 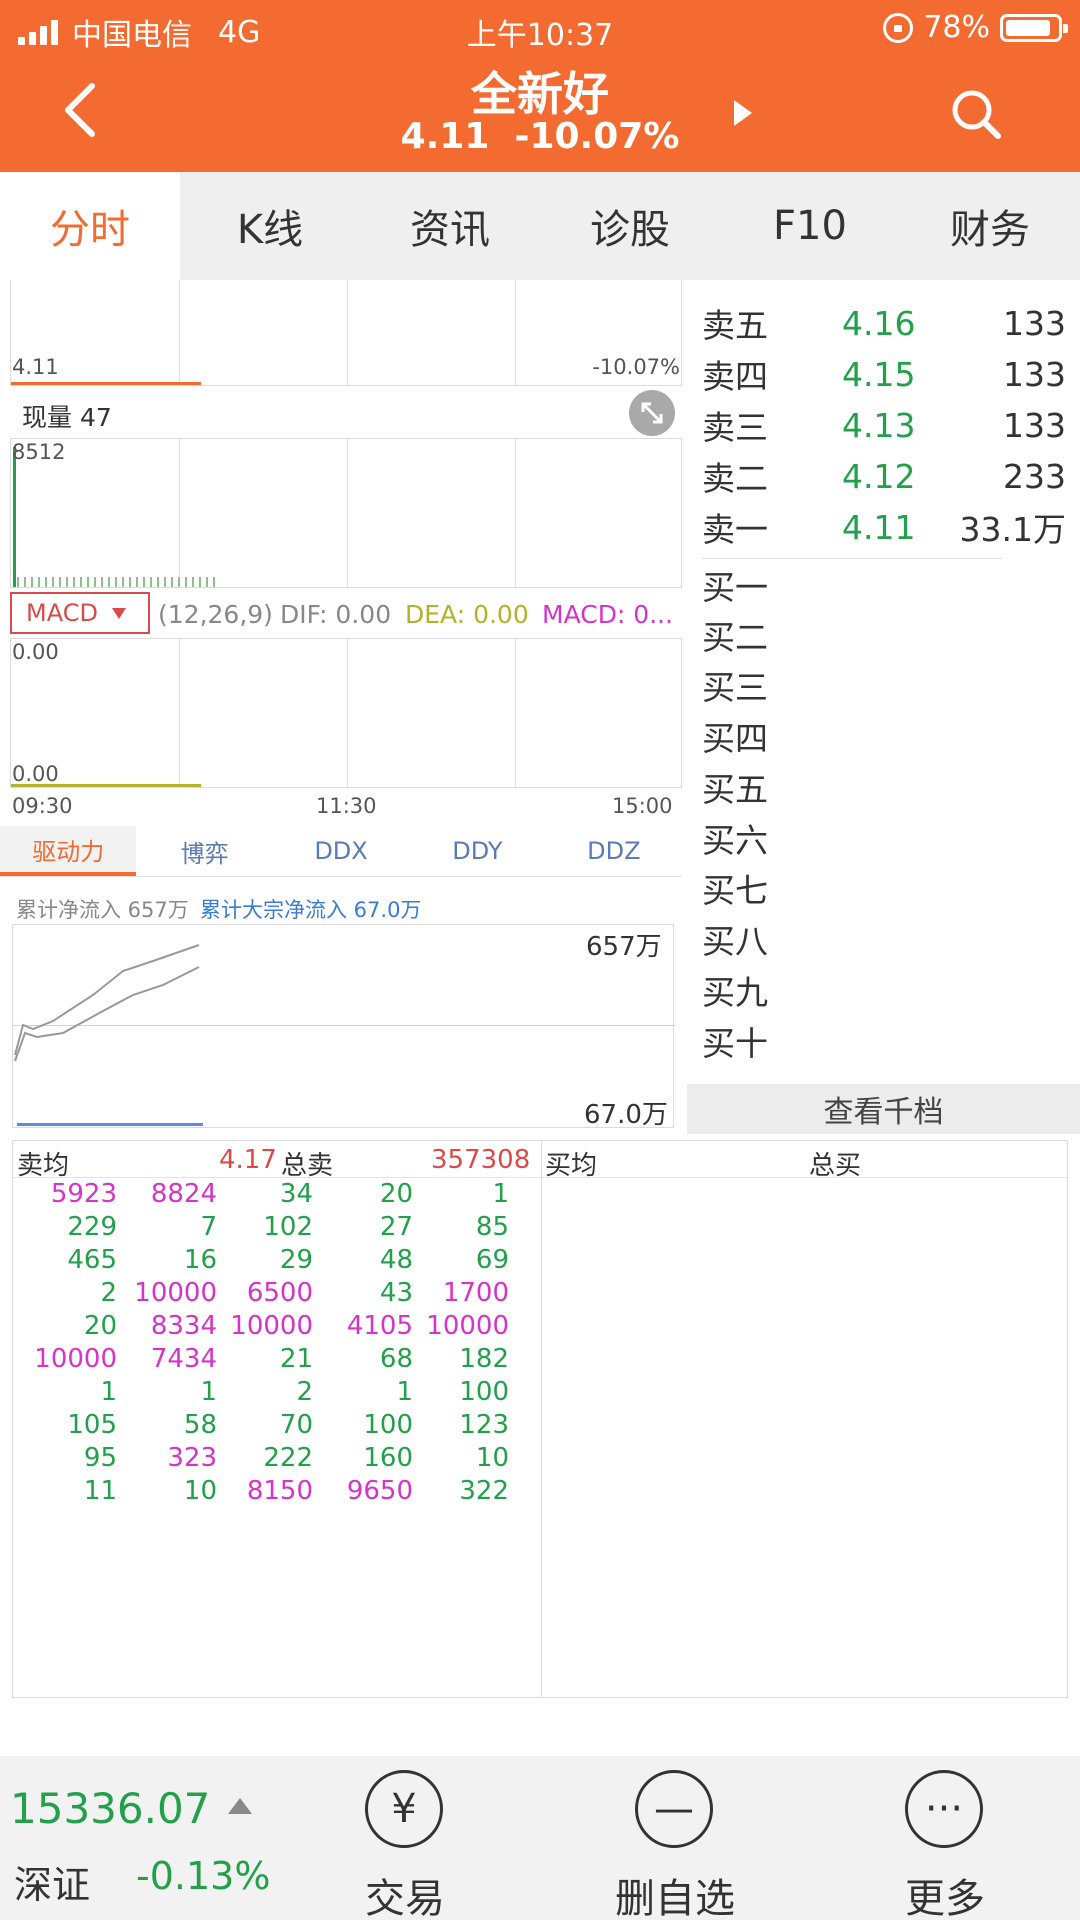 What do you see at coordinates (192, 1458) in the screenshot?
I see `queue-cell: 323` at bounding box center [192, 1458].